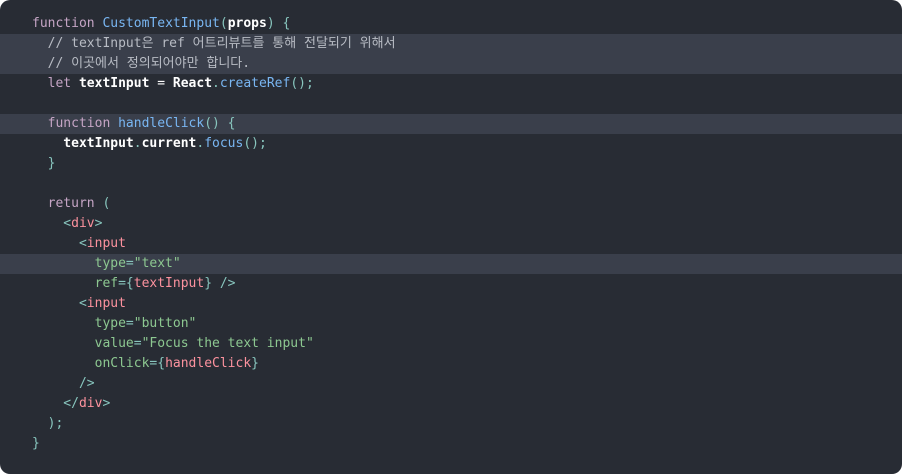 The height and width of the screenshot is (474, 902). I want to click on code-token: focus, so click(224, 143).